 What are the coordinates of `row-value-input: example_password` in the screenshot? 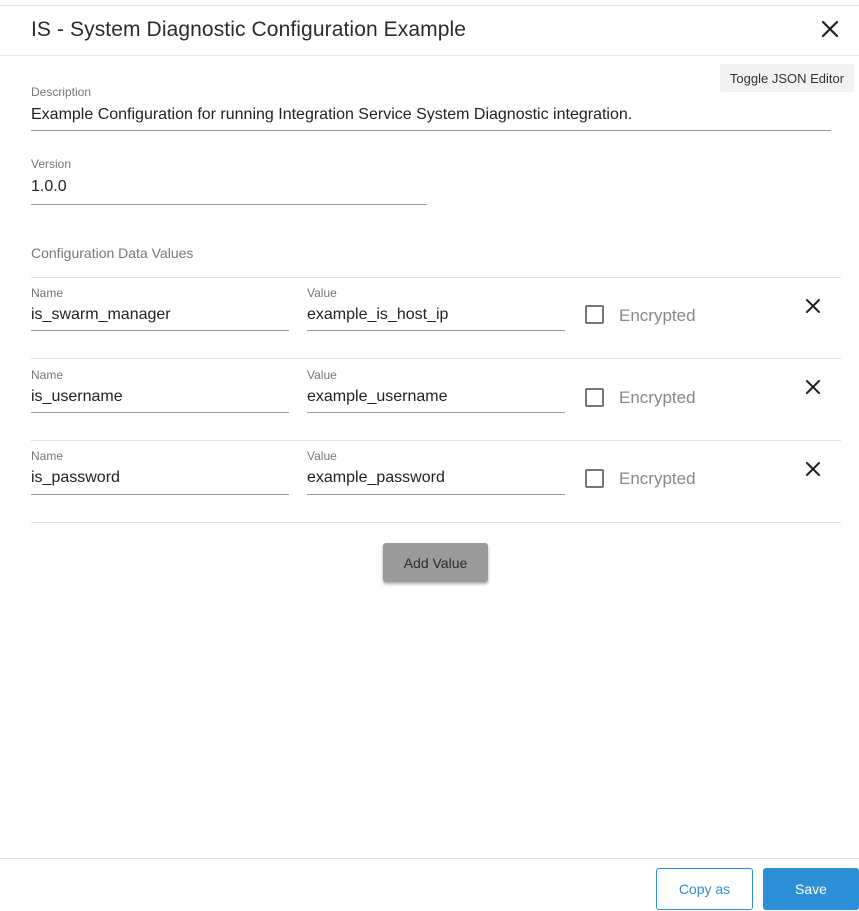 It's located at (376, 478).